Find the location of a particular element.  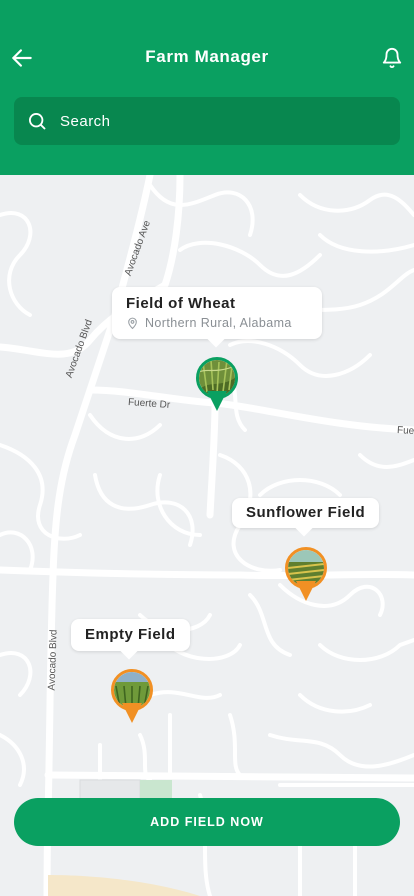

bell-icon is located at coordinates (392, 58).